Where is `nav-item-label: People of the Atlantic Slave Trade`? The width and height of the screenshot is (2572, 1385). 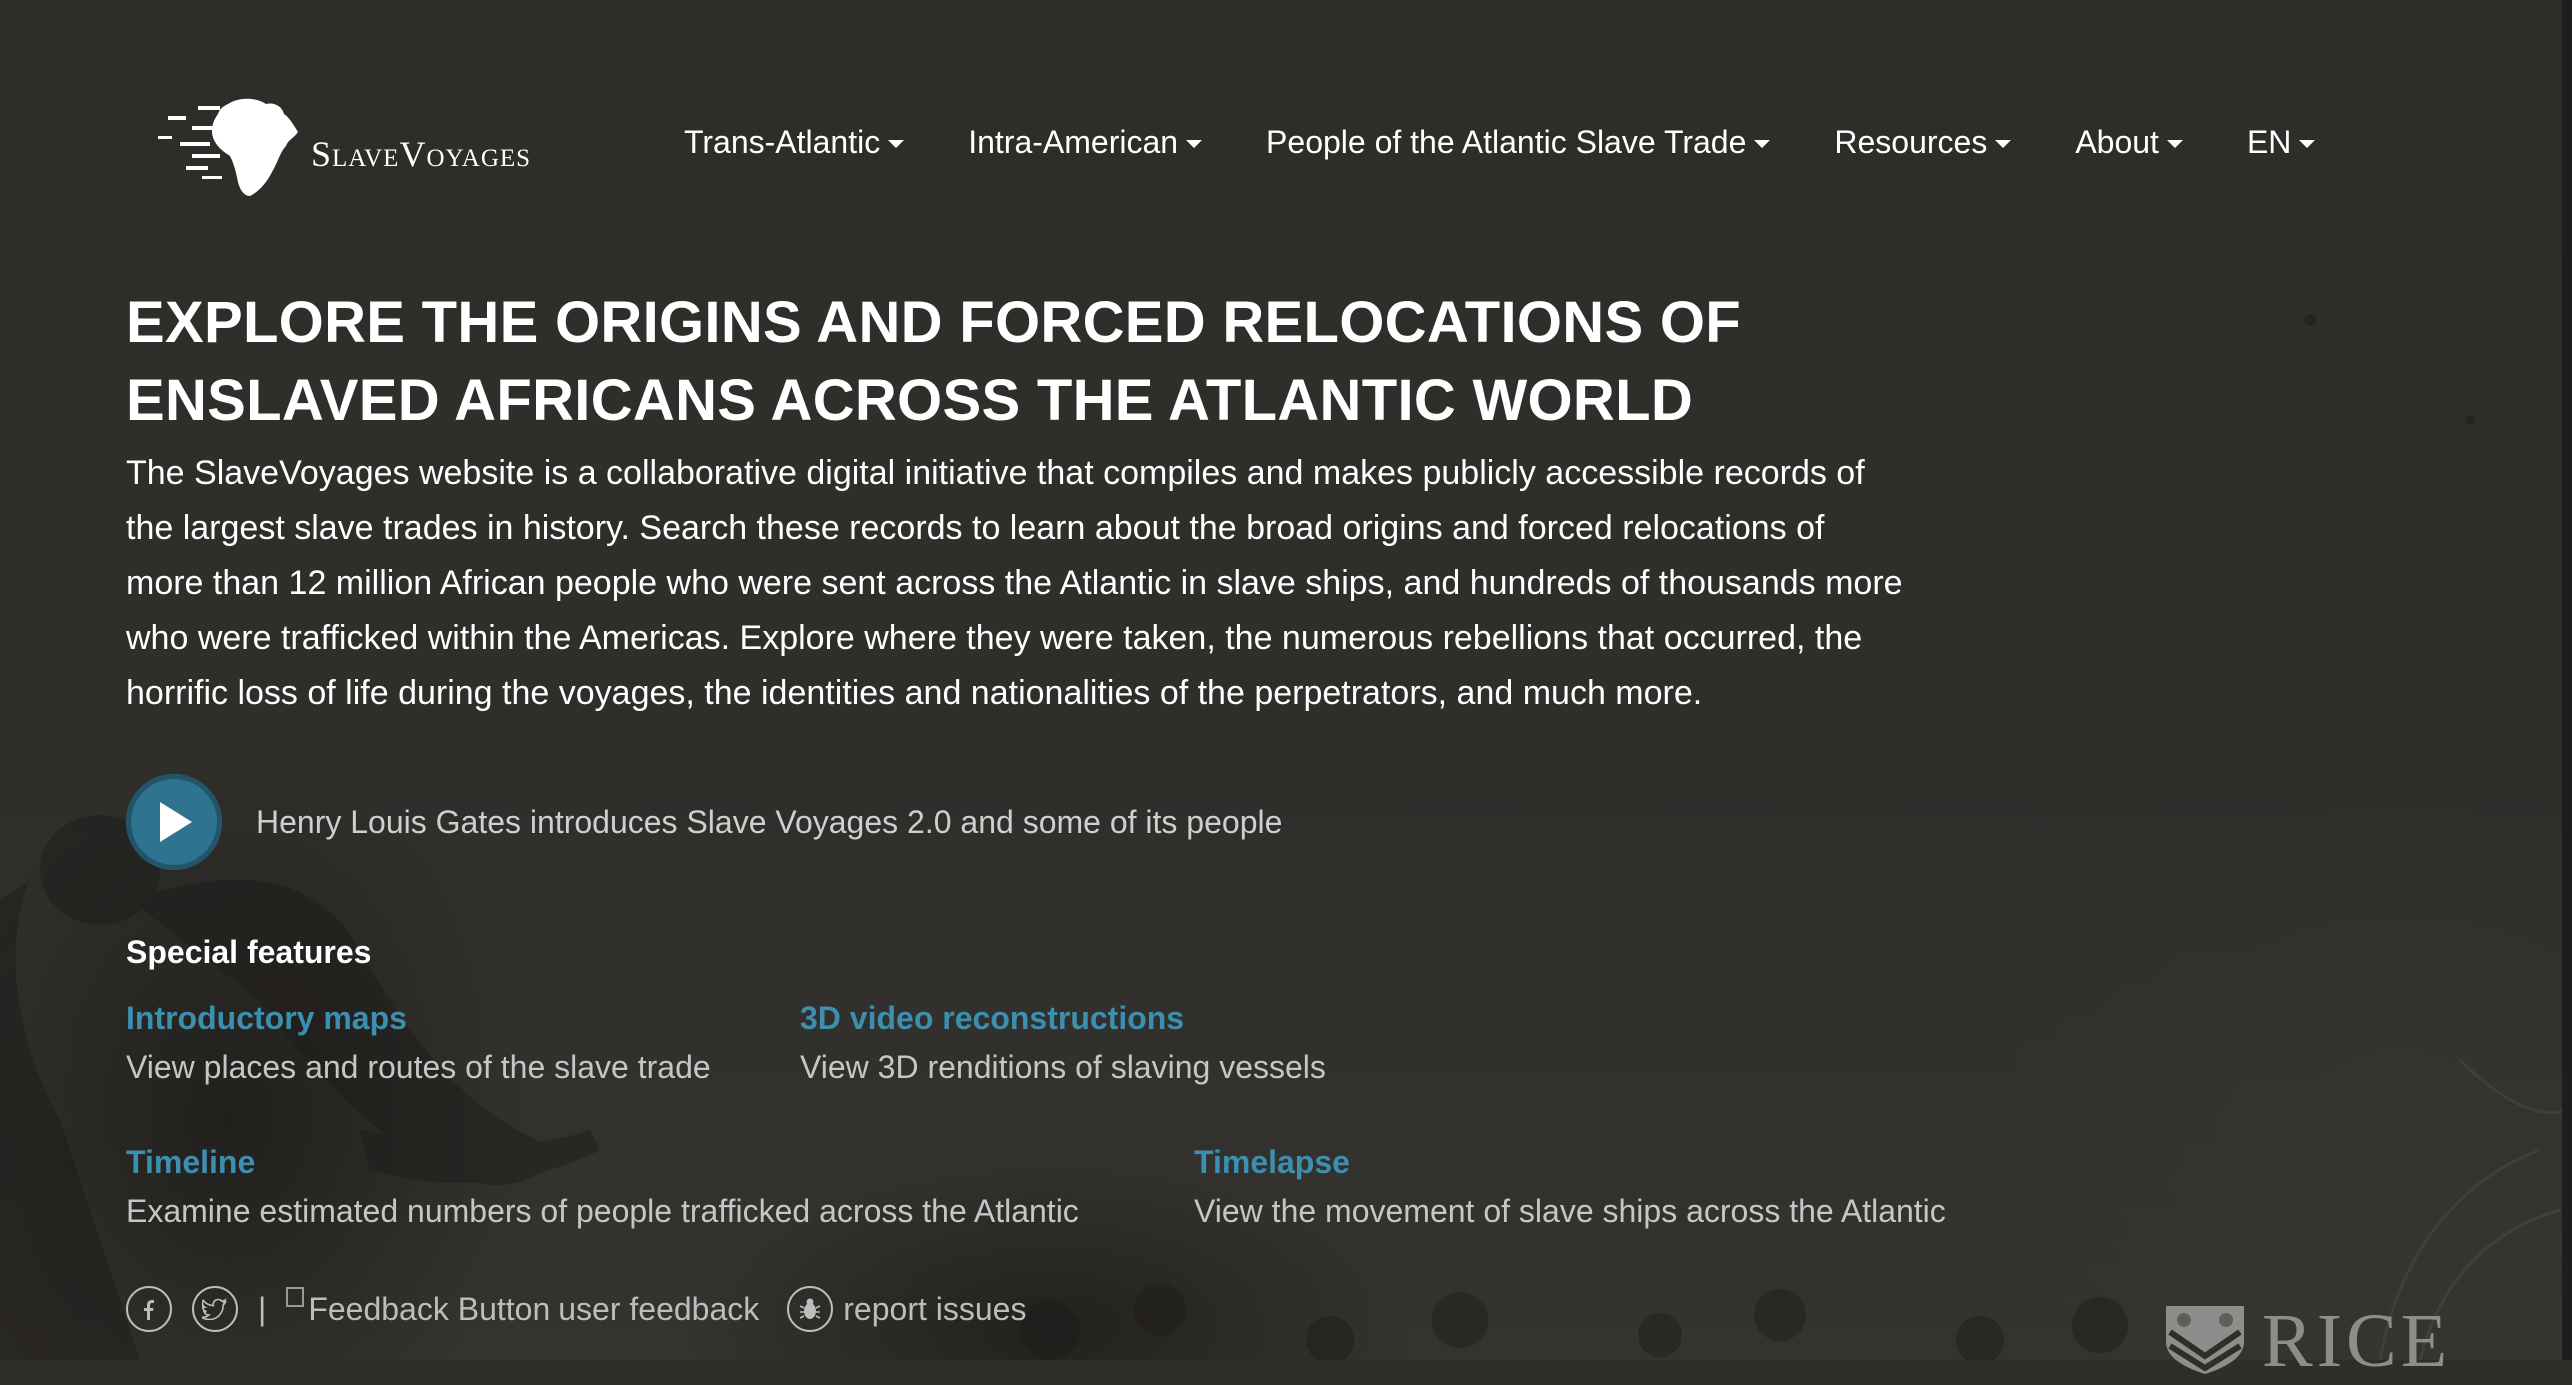 nav-item-label: People of the Atlantic Slave Trade is located at coordinates (1506, 142).